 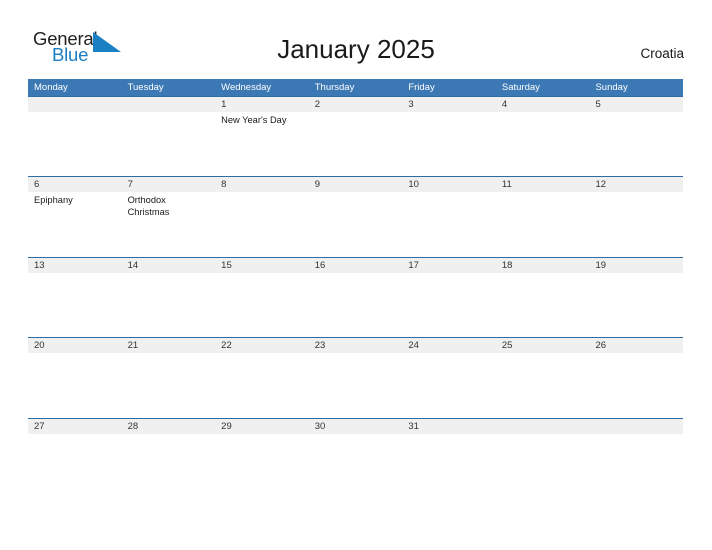 What do you see at coordinates (53, 200) in the screenshot?
I see `day-event-label: Epiphany` at bounding box center [53, 200].